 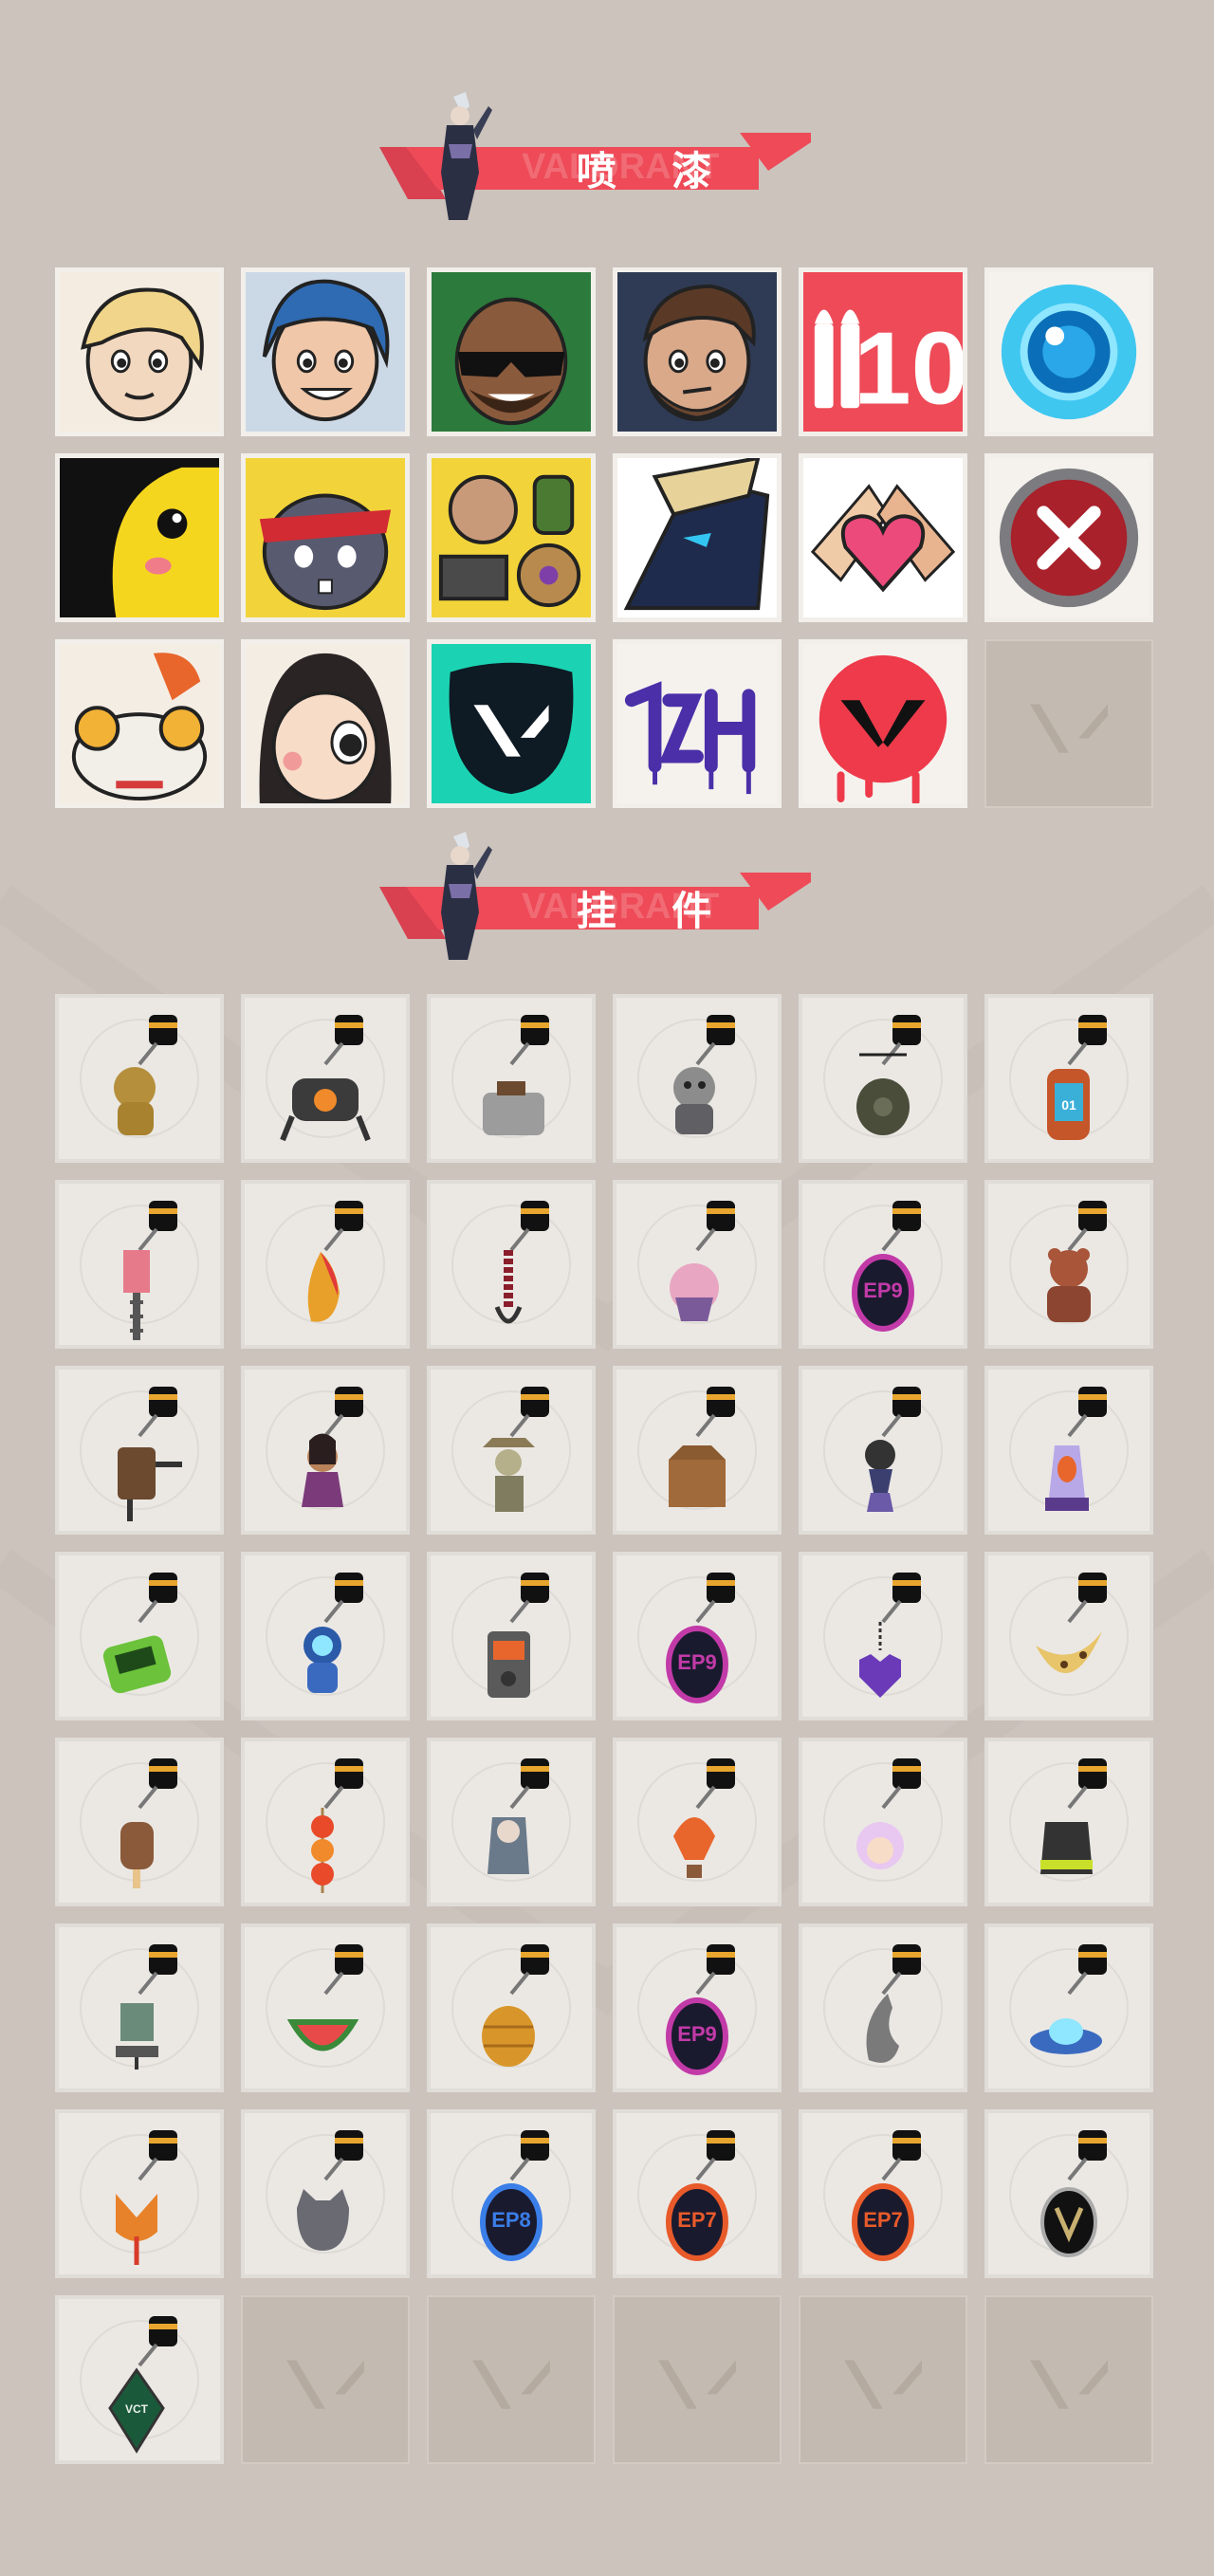 What do you see at coordinates (139, 1270) in the screenshot?
I see `chainsaw-charm-icon` at bounding box center [139, 1270].